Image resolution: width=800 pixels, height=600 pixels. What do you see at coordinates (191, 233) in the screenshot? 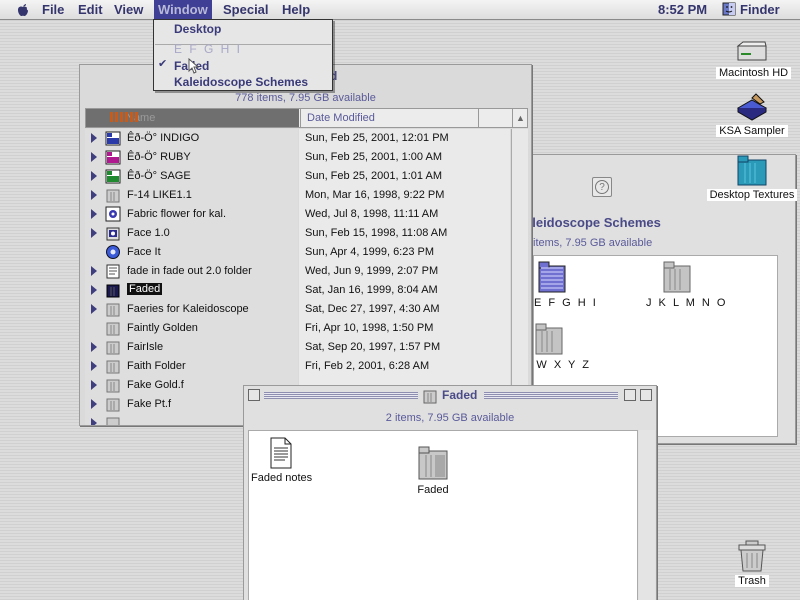
I see `name-cell: Face 1.0` at bounding box center [191, 233].